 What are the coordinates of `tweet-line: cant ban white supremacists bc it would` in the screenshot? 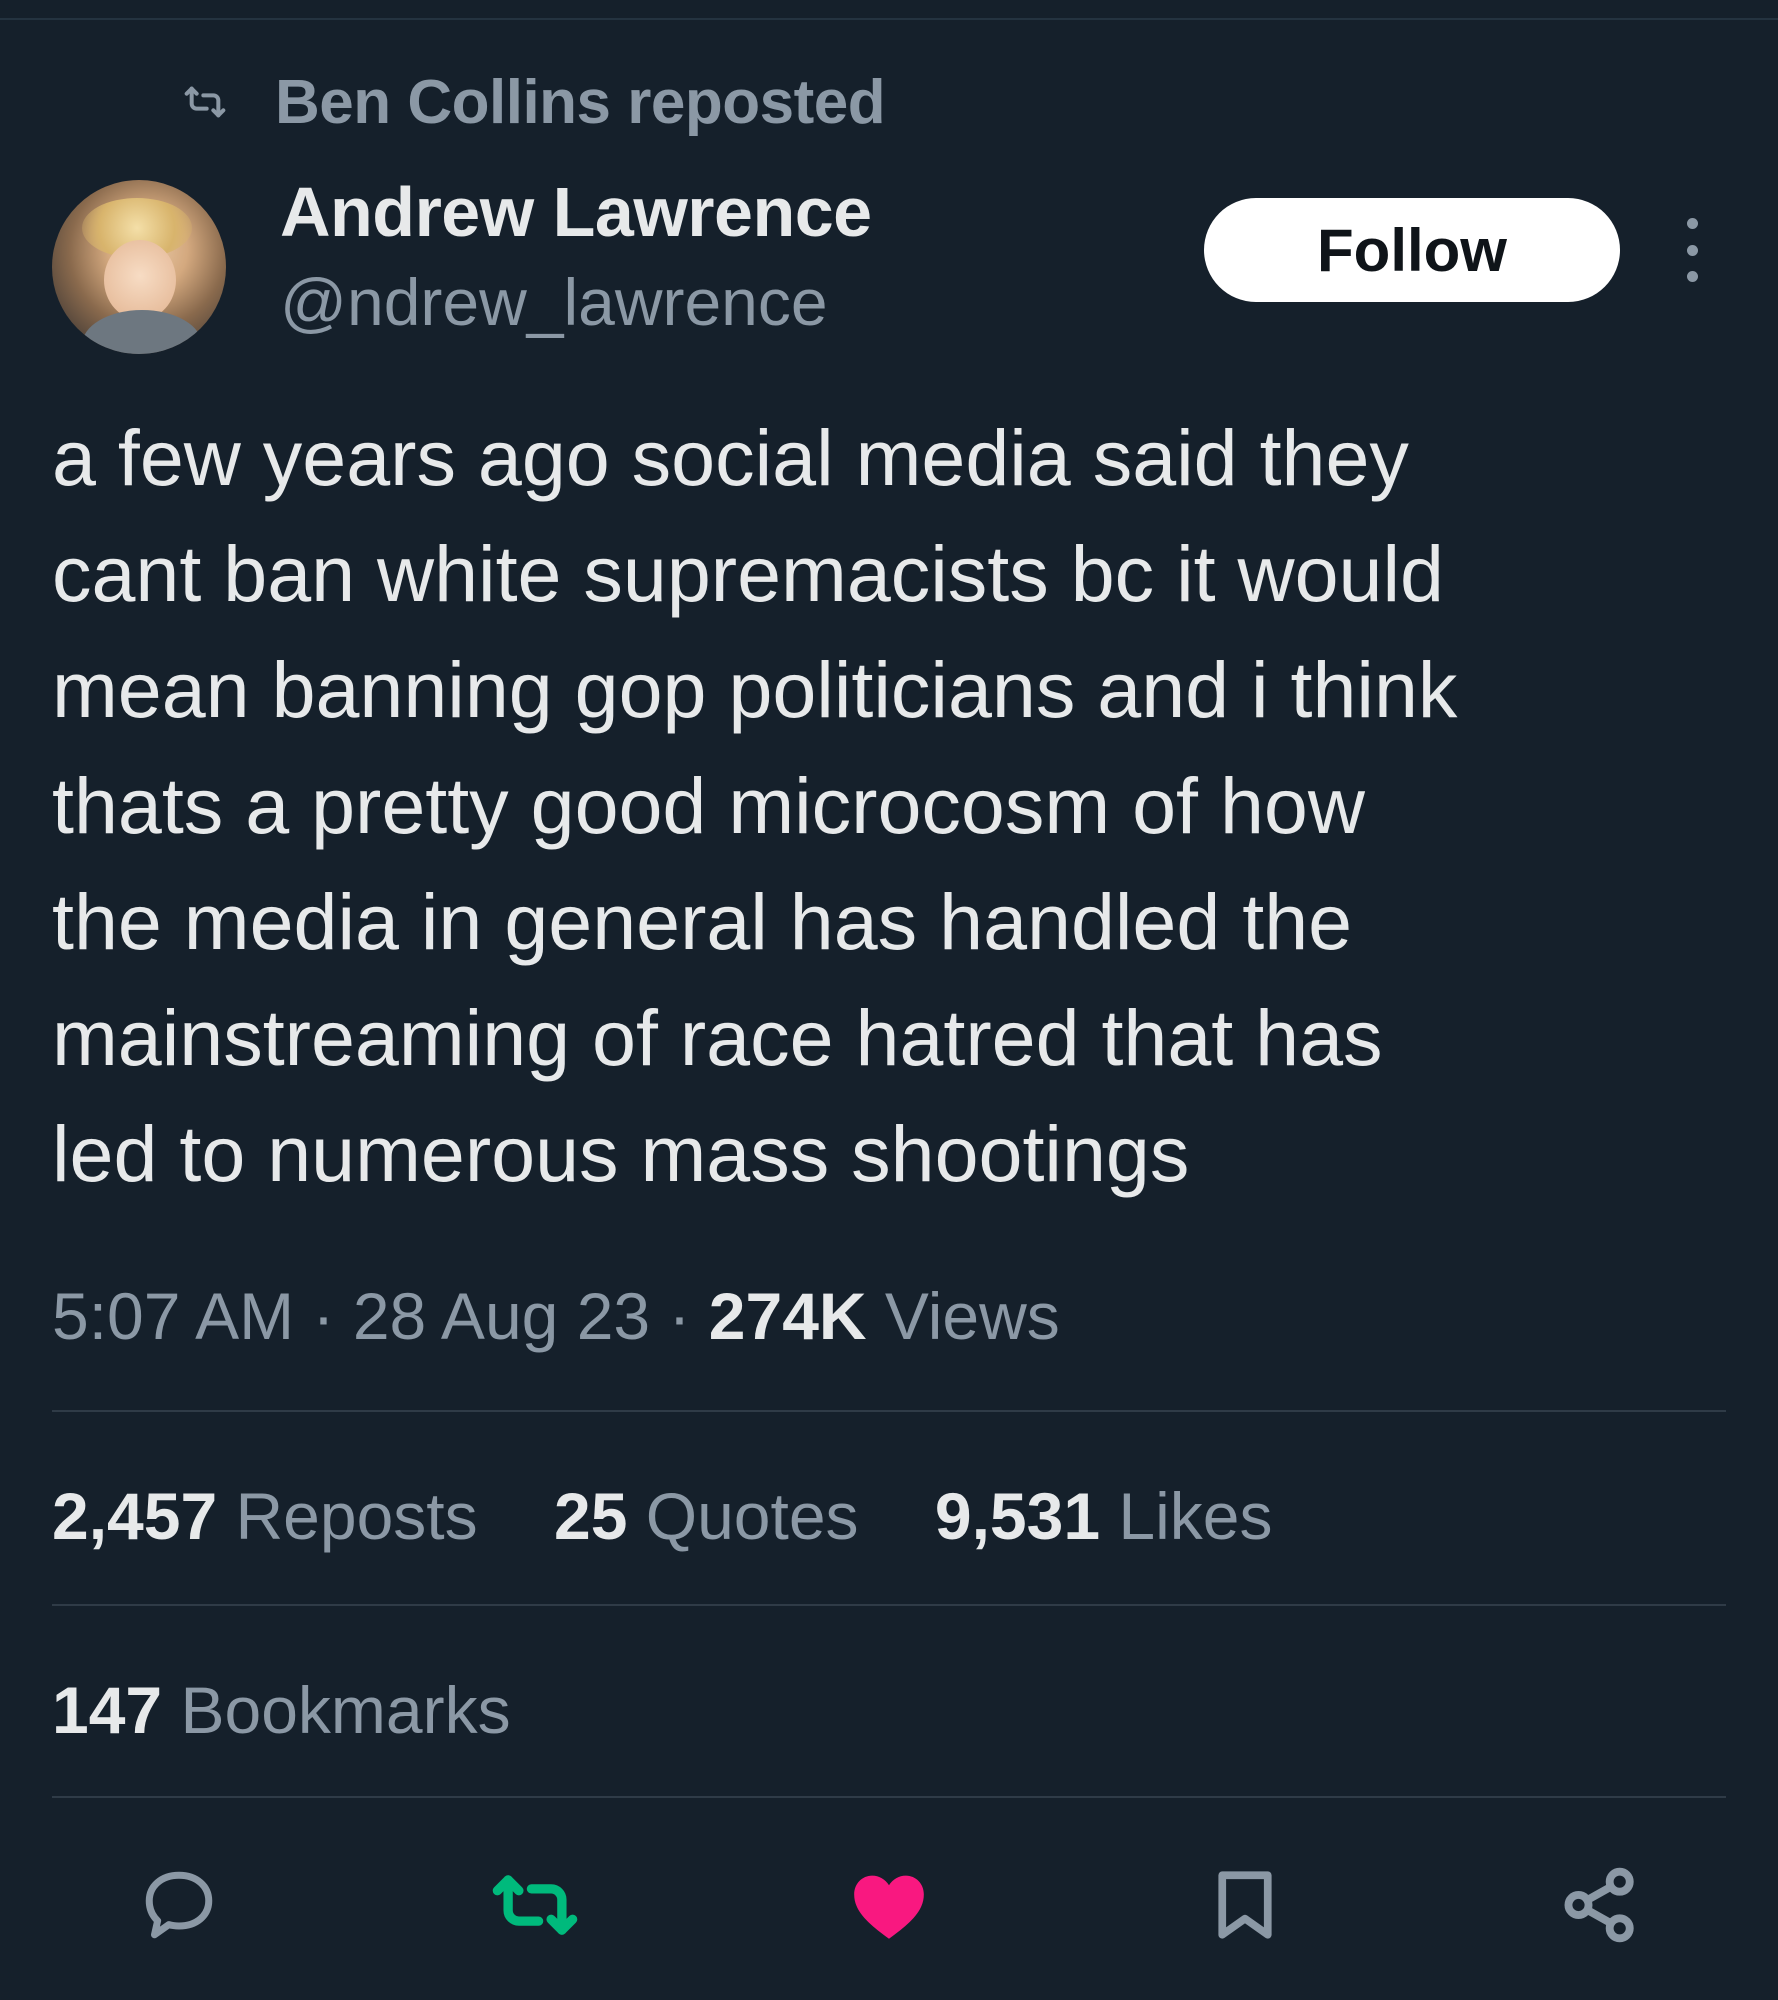 It's located at (748, 573).